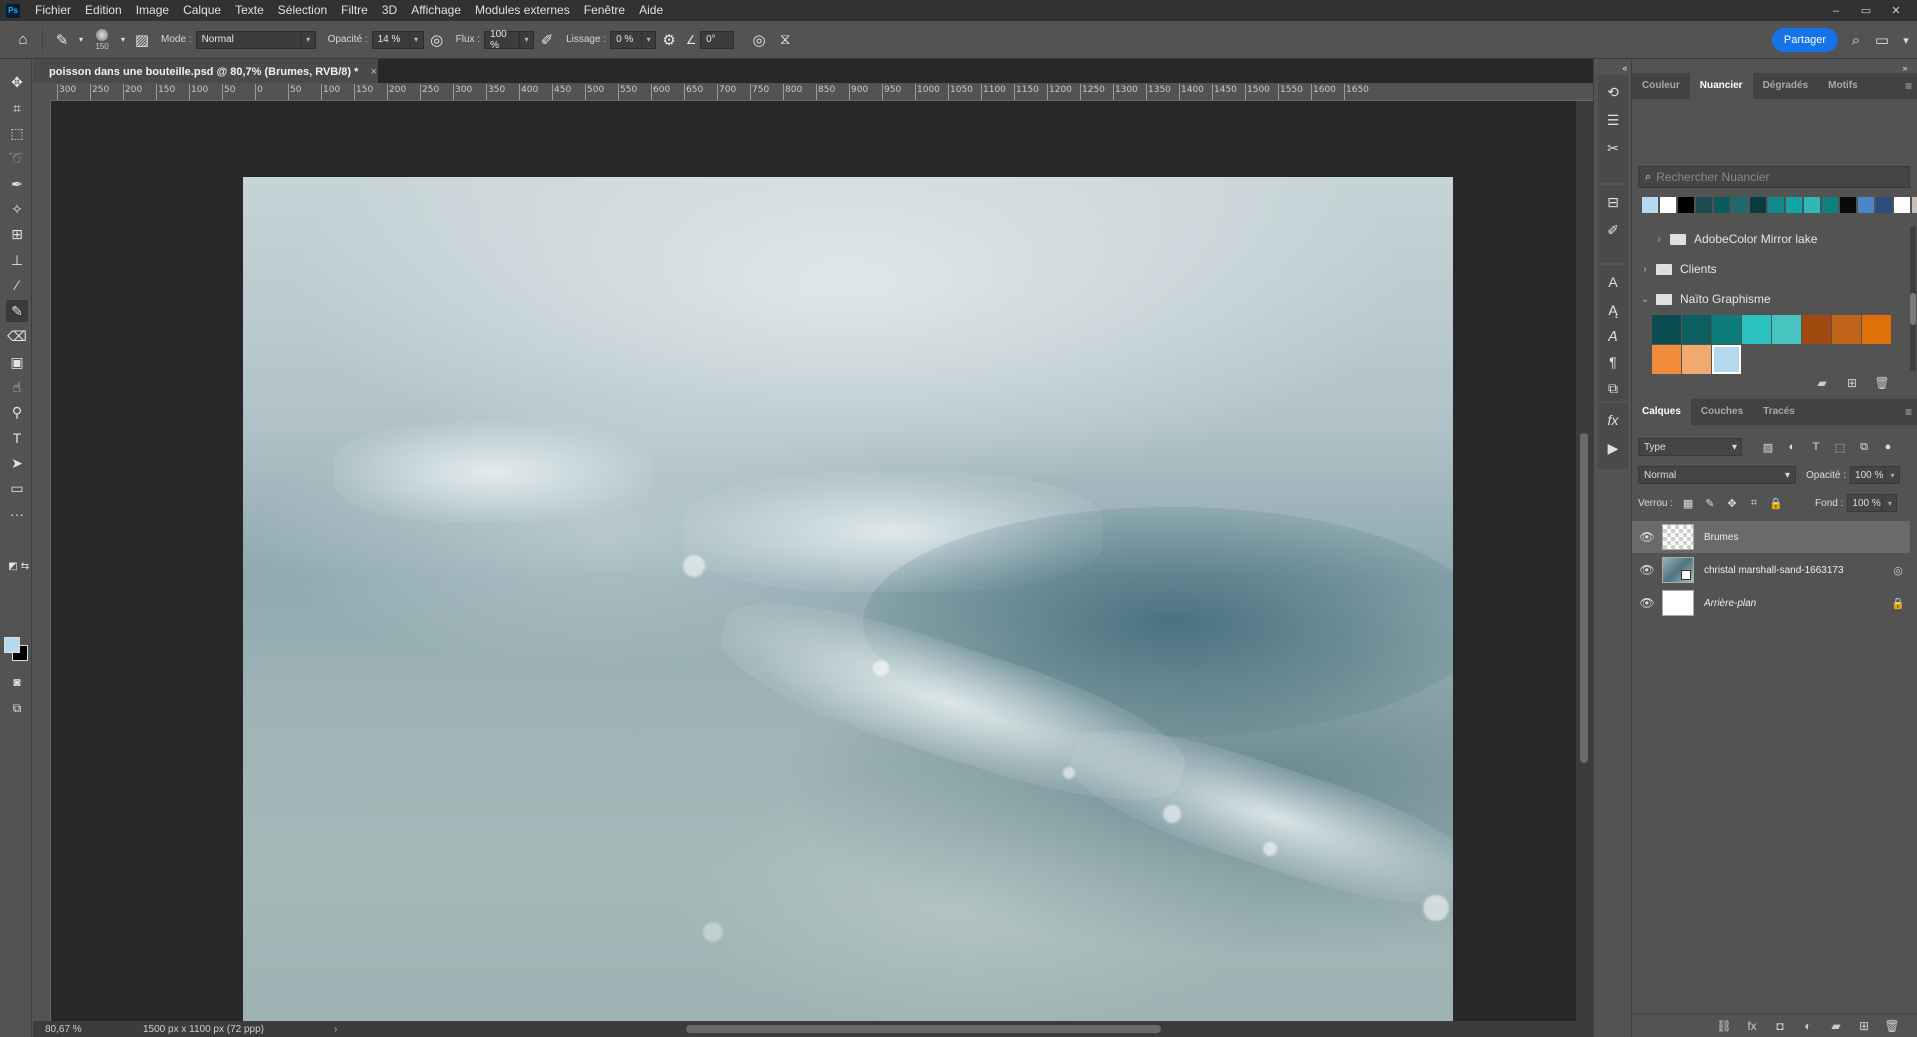 The width and height of the screenshot is (1917, 1037). What do you see at coordinates (1795, 570) in the screenshot?
I see `layer-name: christal marshall-sand-1663173` at bounding box center [1795, 570].